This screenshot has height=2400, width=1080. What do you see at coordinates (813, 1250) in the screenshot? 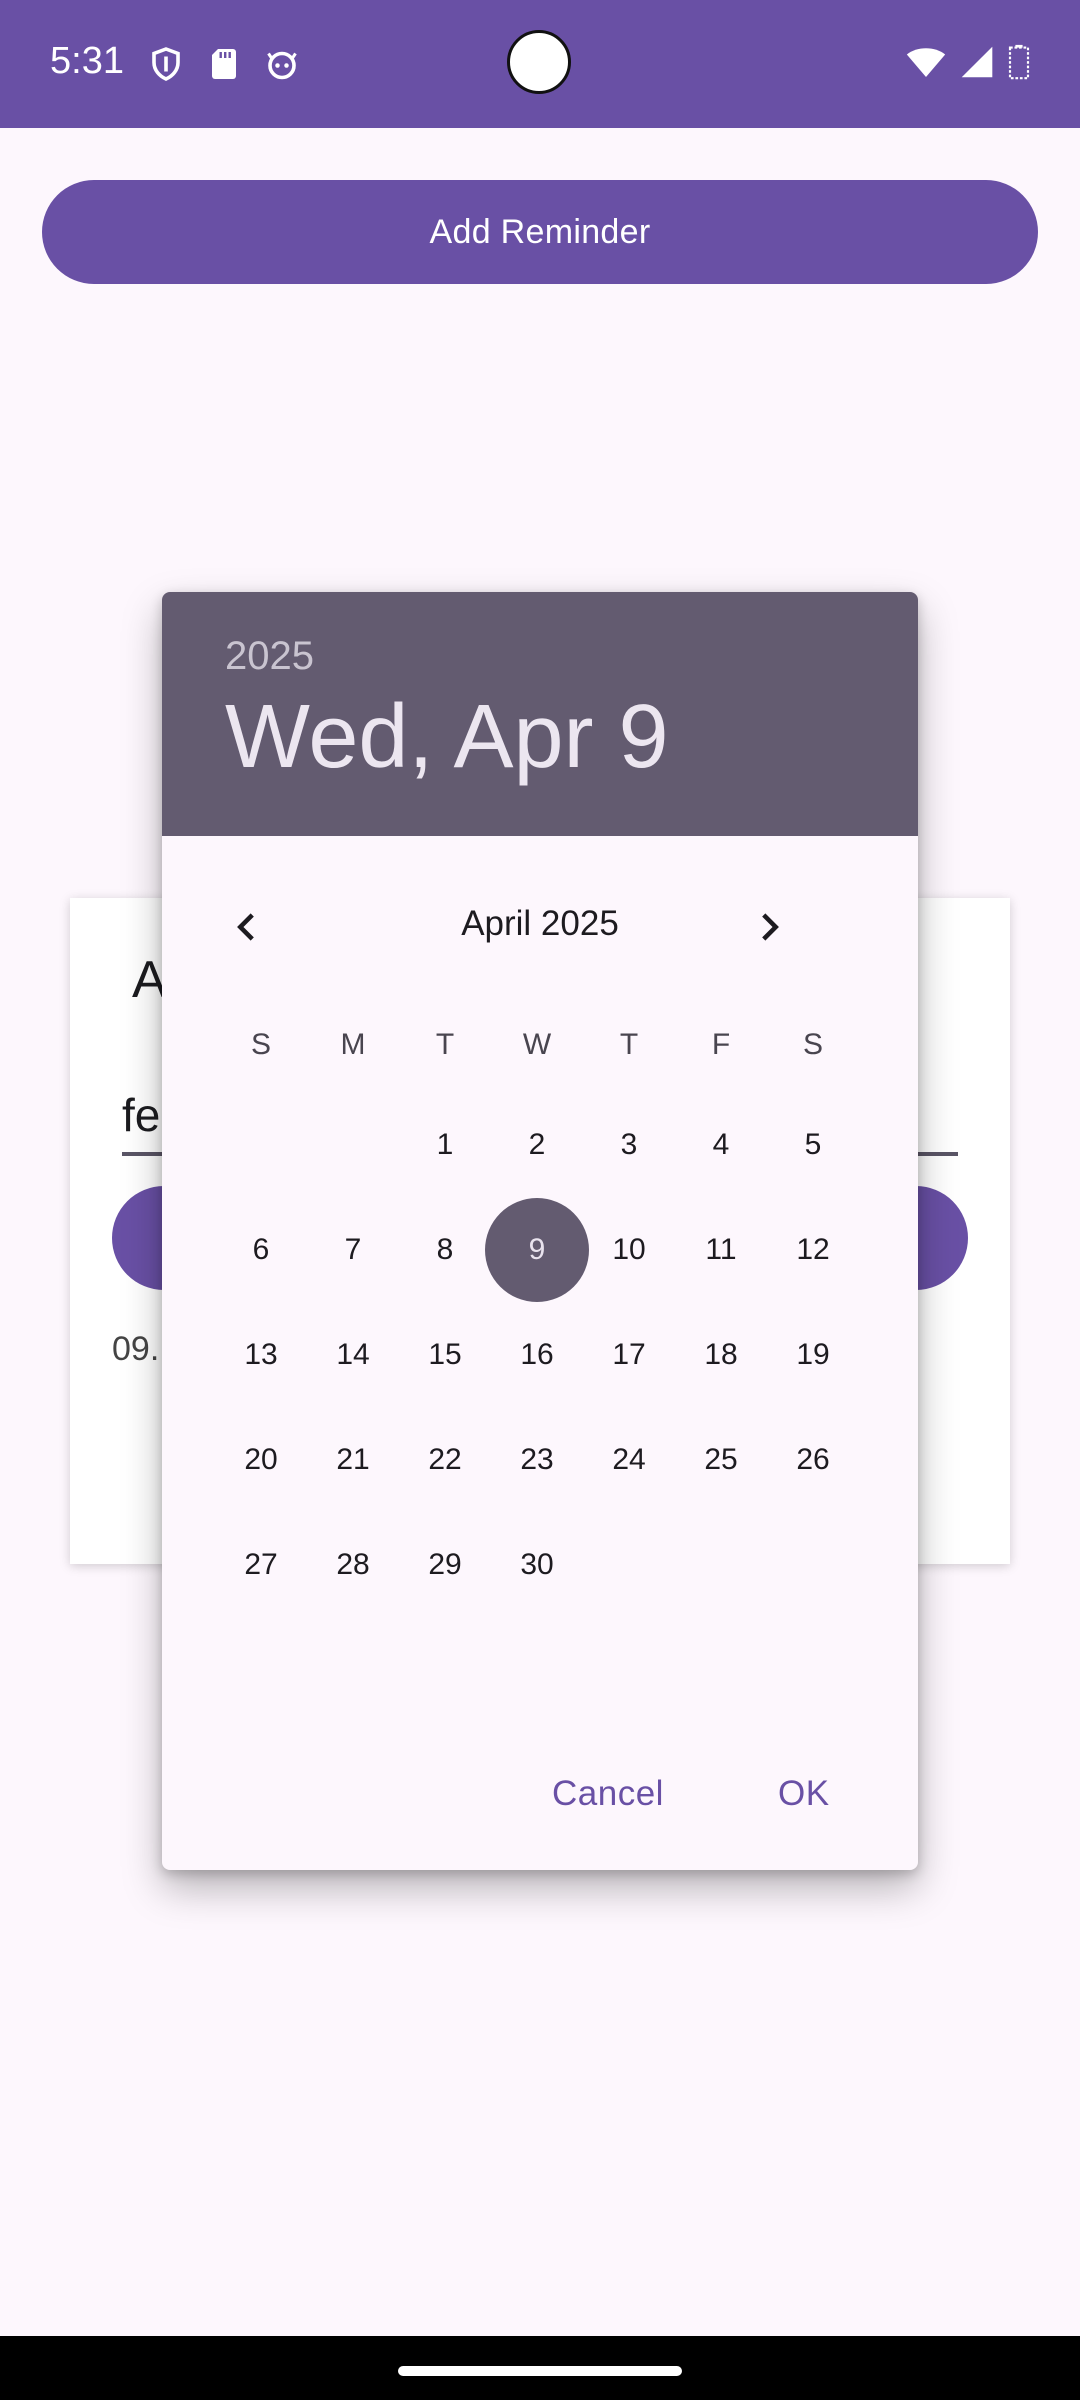
I see `day-cell: 12` at bounding box center [813, 1250].